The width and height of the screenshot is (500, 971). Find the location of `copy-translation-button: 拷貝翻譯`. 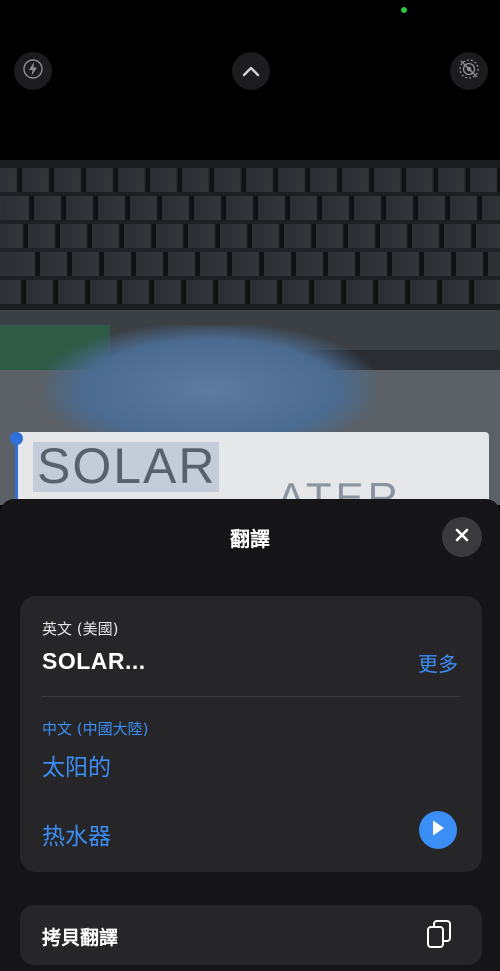

copy-translation-button: 拷貝翻譯 is located at coordinates (251, 935).